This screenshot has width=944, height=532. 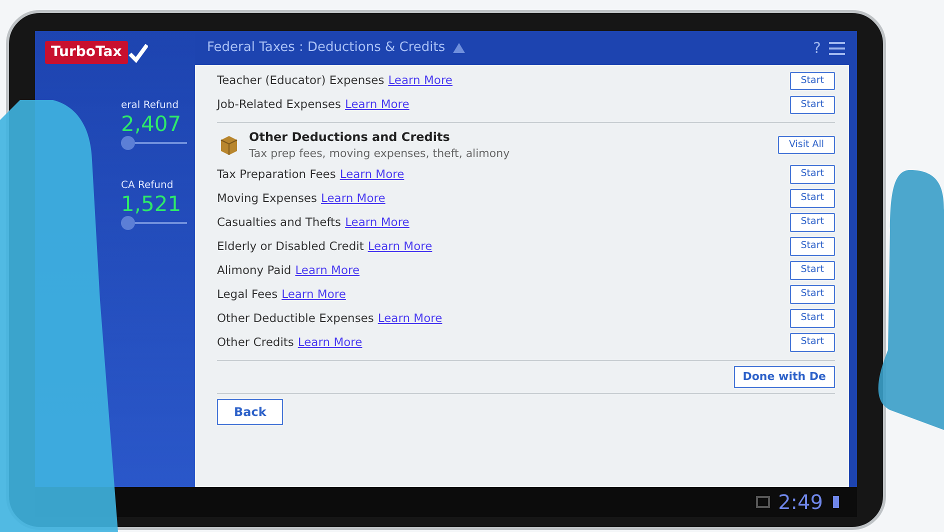 What do you see at coordinates (326, 48) in the screenshot?
I see `page-title: Federal Taxes : Deductions & Credits` at bounding box center [326, 48].